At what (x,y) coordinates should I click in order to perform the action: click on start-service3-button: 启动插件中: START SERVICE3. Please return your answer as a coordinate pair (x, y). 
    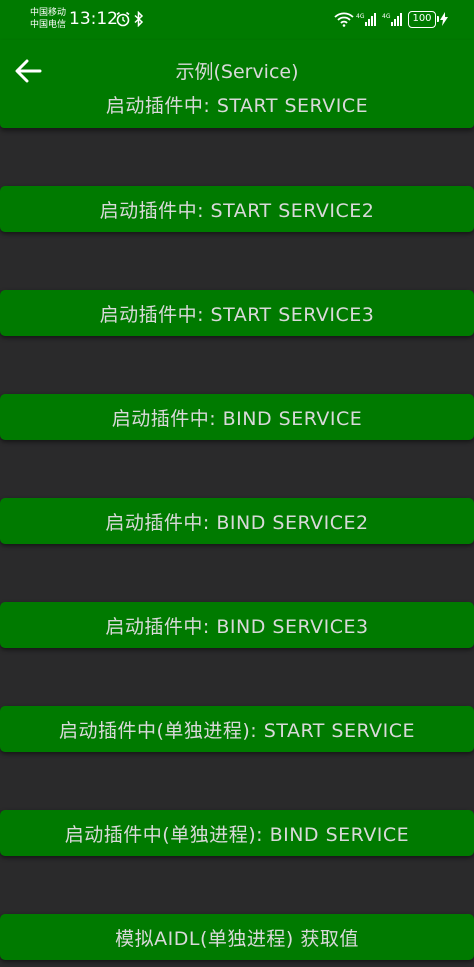
    Looking at the image, I should click on (237, 313).